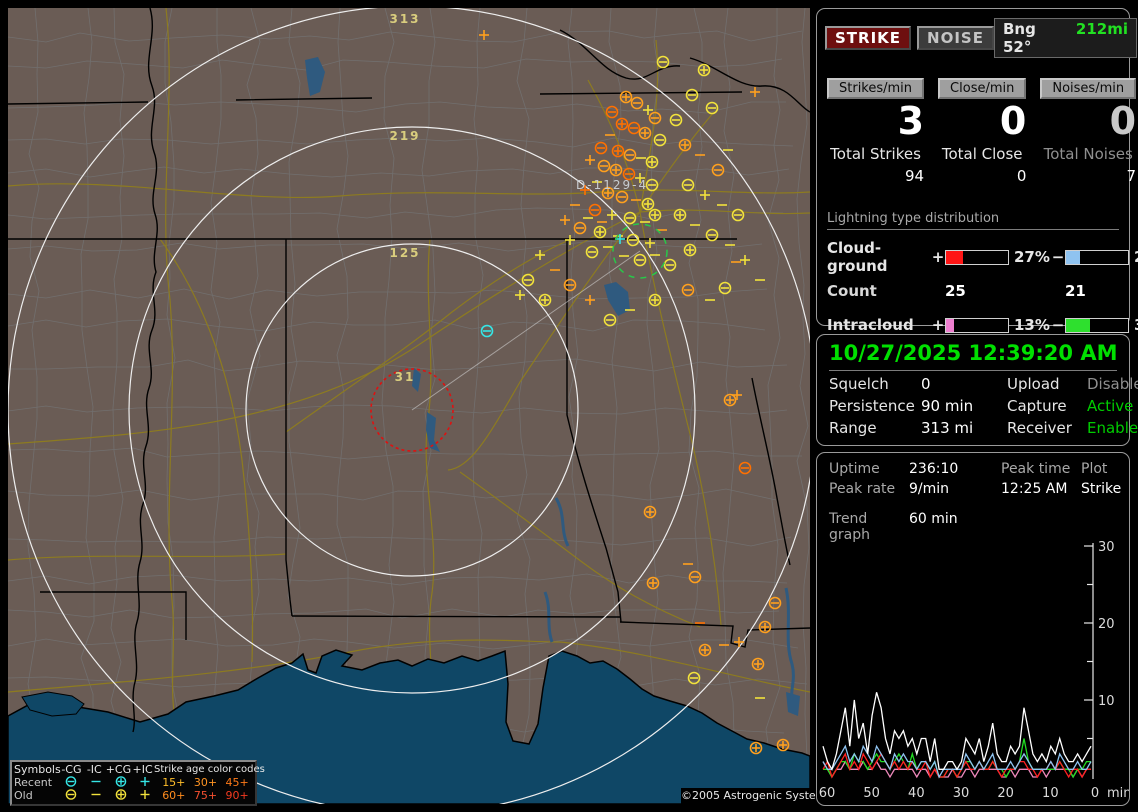 This screenshot has height=812, width=1138. What do you see at coordinates (209, 769) in the screenshot?
I see `strike-age-title: Strike age color codes` at bounding box center [209, 769].